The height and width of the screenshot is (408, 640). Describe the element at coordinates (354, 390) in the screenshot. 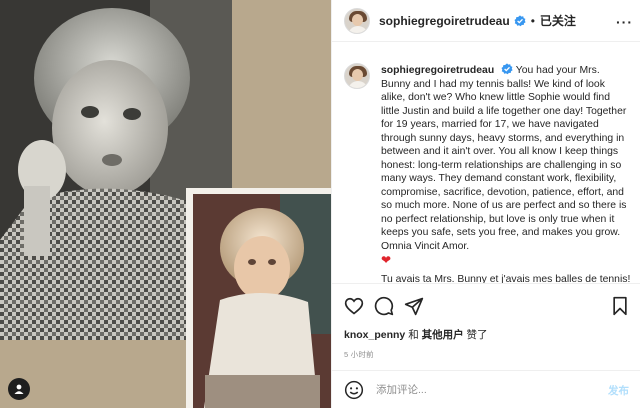

I see `emoji-icon` at that location.